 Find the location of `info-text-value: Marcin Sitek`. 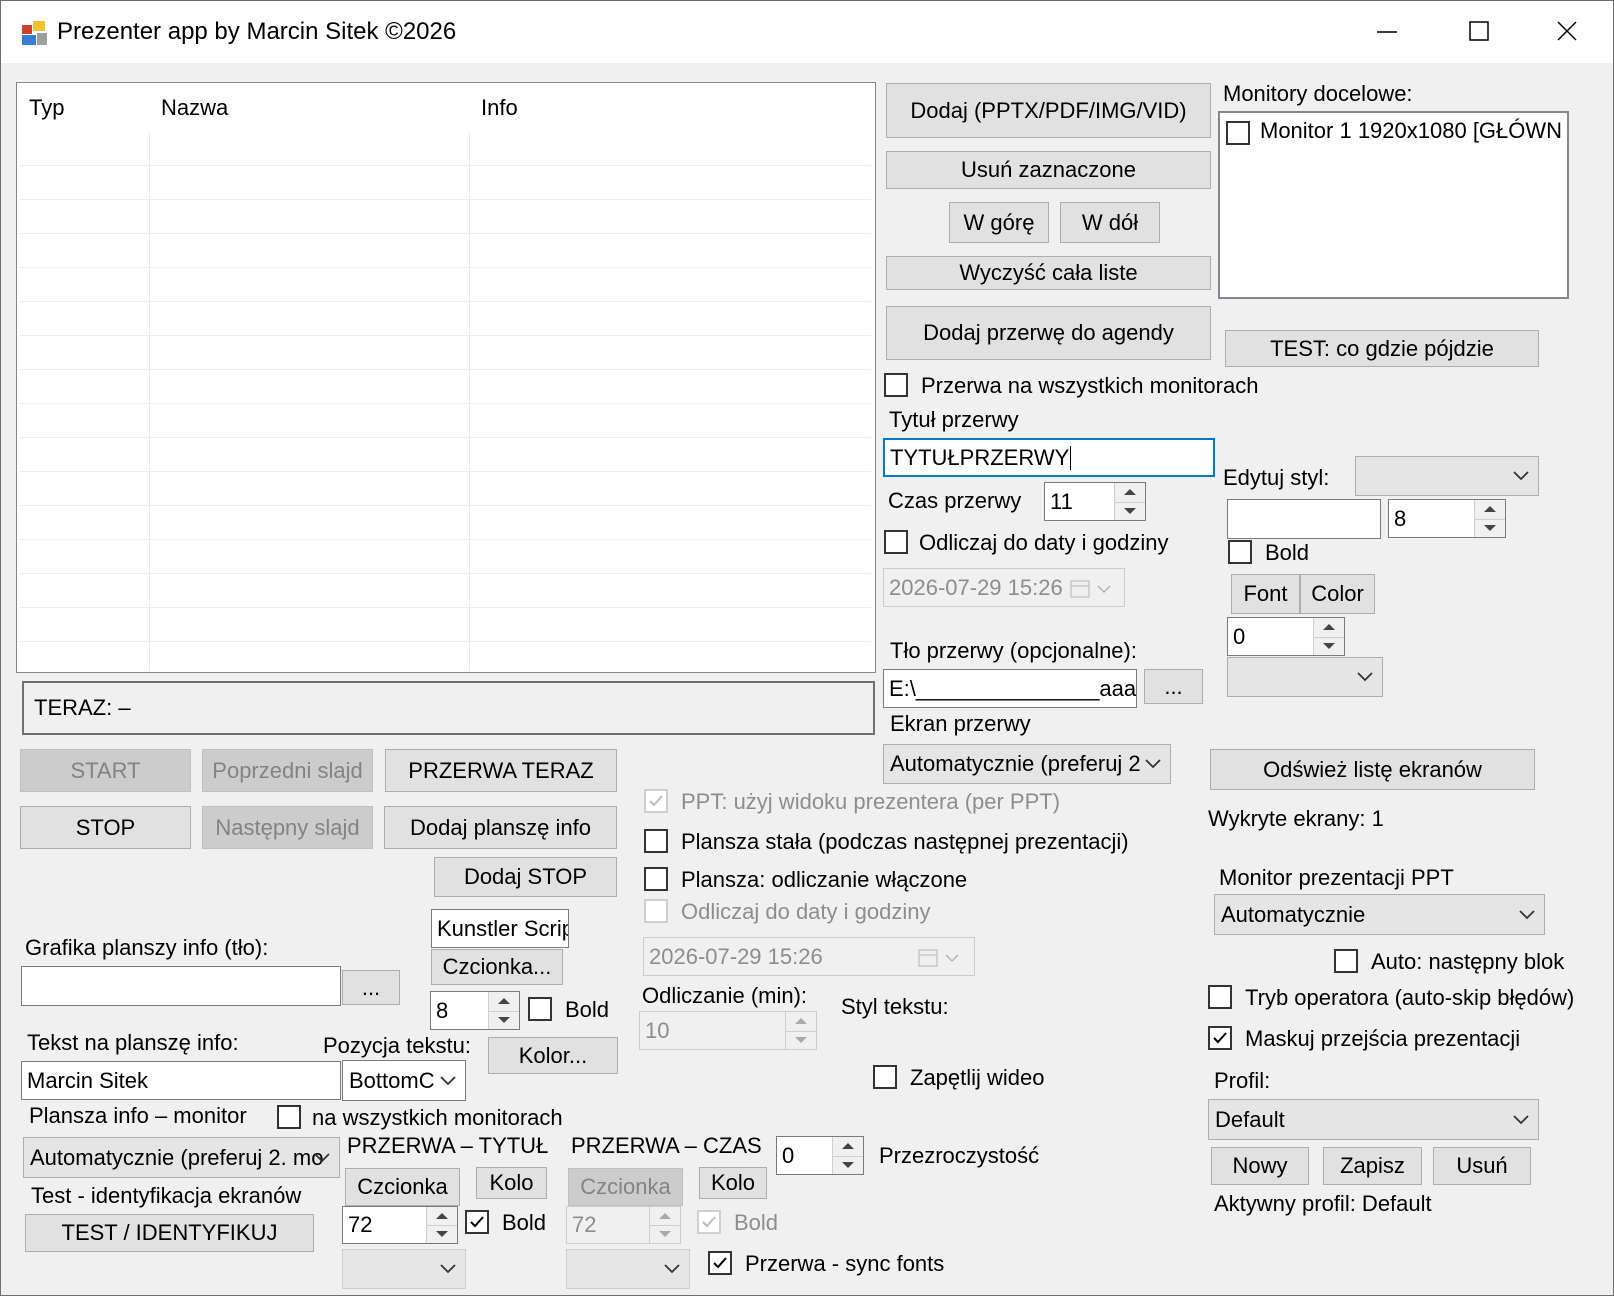

info-text-value: Marcin Sitek is located at coordinates (88, 1080).